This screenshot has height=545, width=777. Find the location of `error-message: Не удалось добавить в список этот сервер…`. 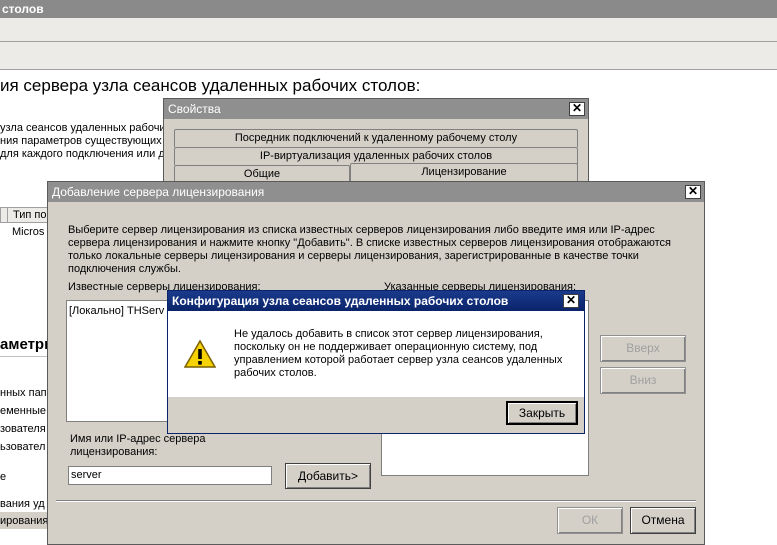

error-message: Не удалось добавить в список этот сервер… is located at coordinates (398, 353).